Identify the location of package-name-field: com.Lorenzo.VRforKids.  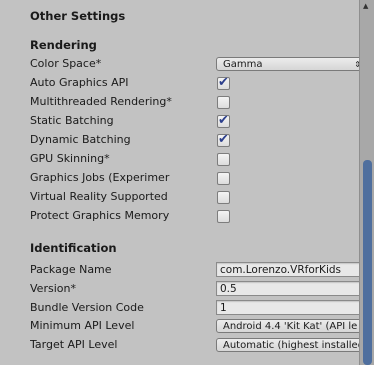
(295, 269).